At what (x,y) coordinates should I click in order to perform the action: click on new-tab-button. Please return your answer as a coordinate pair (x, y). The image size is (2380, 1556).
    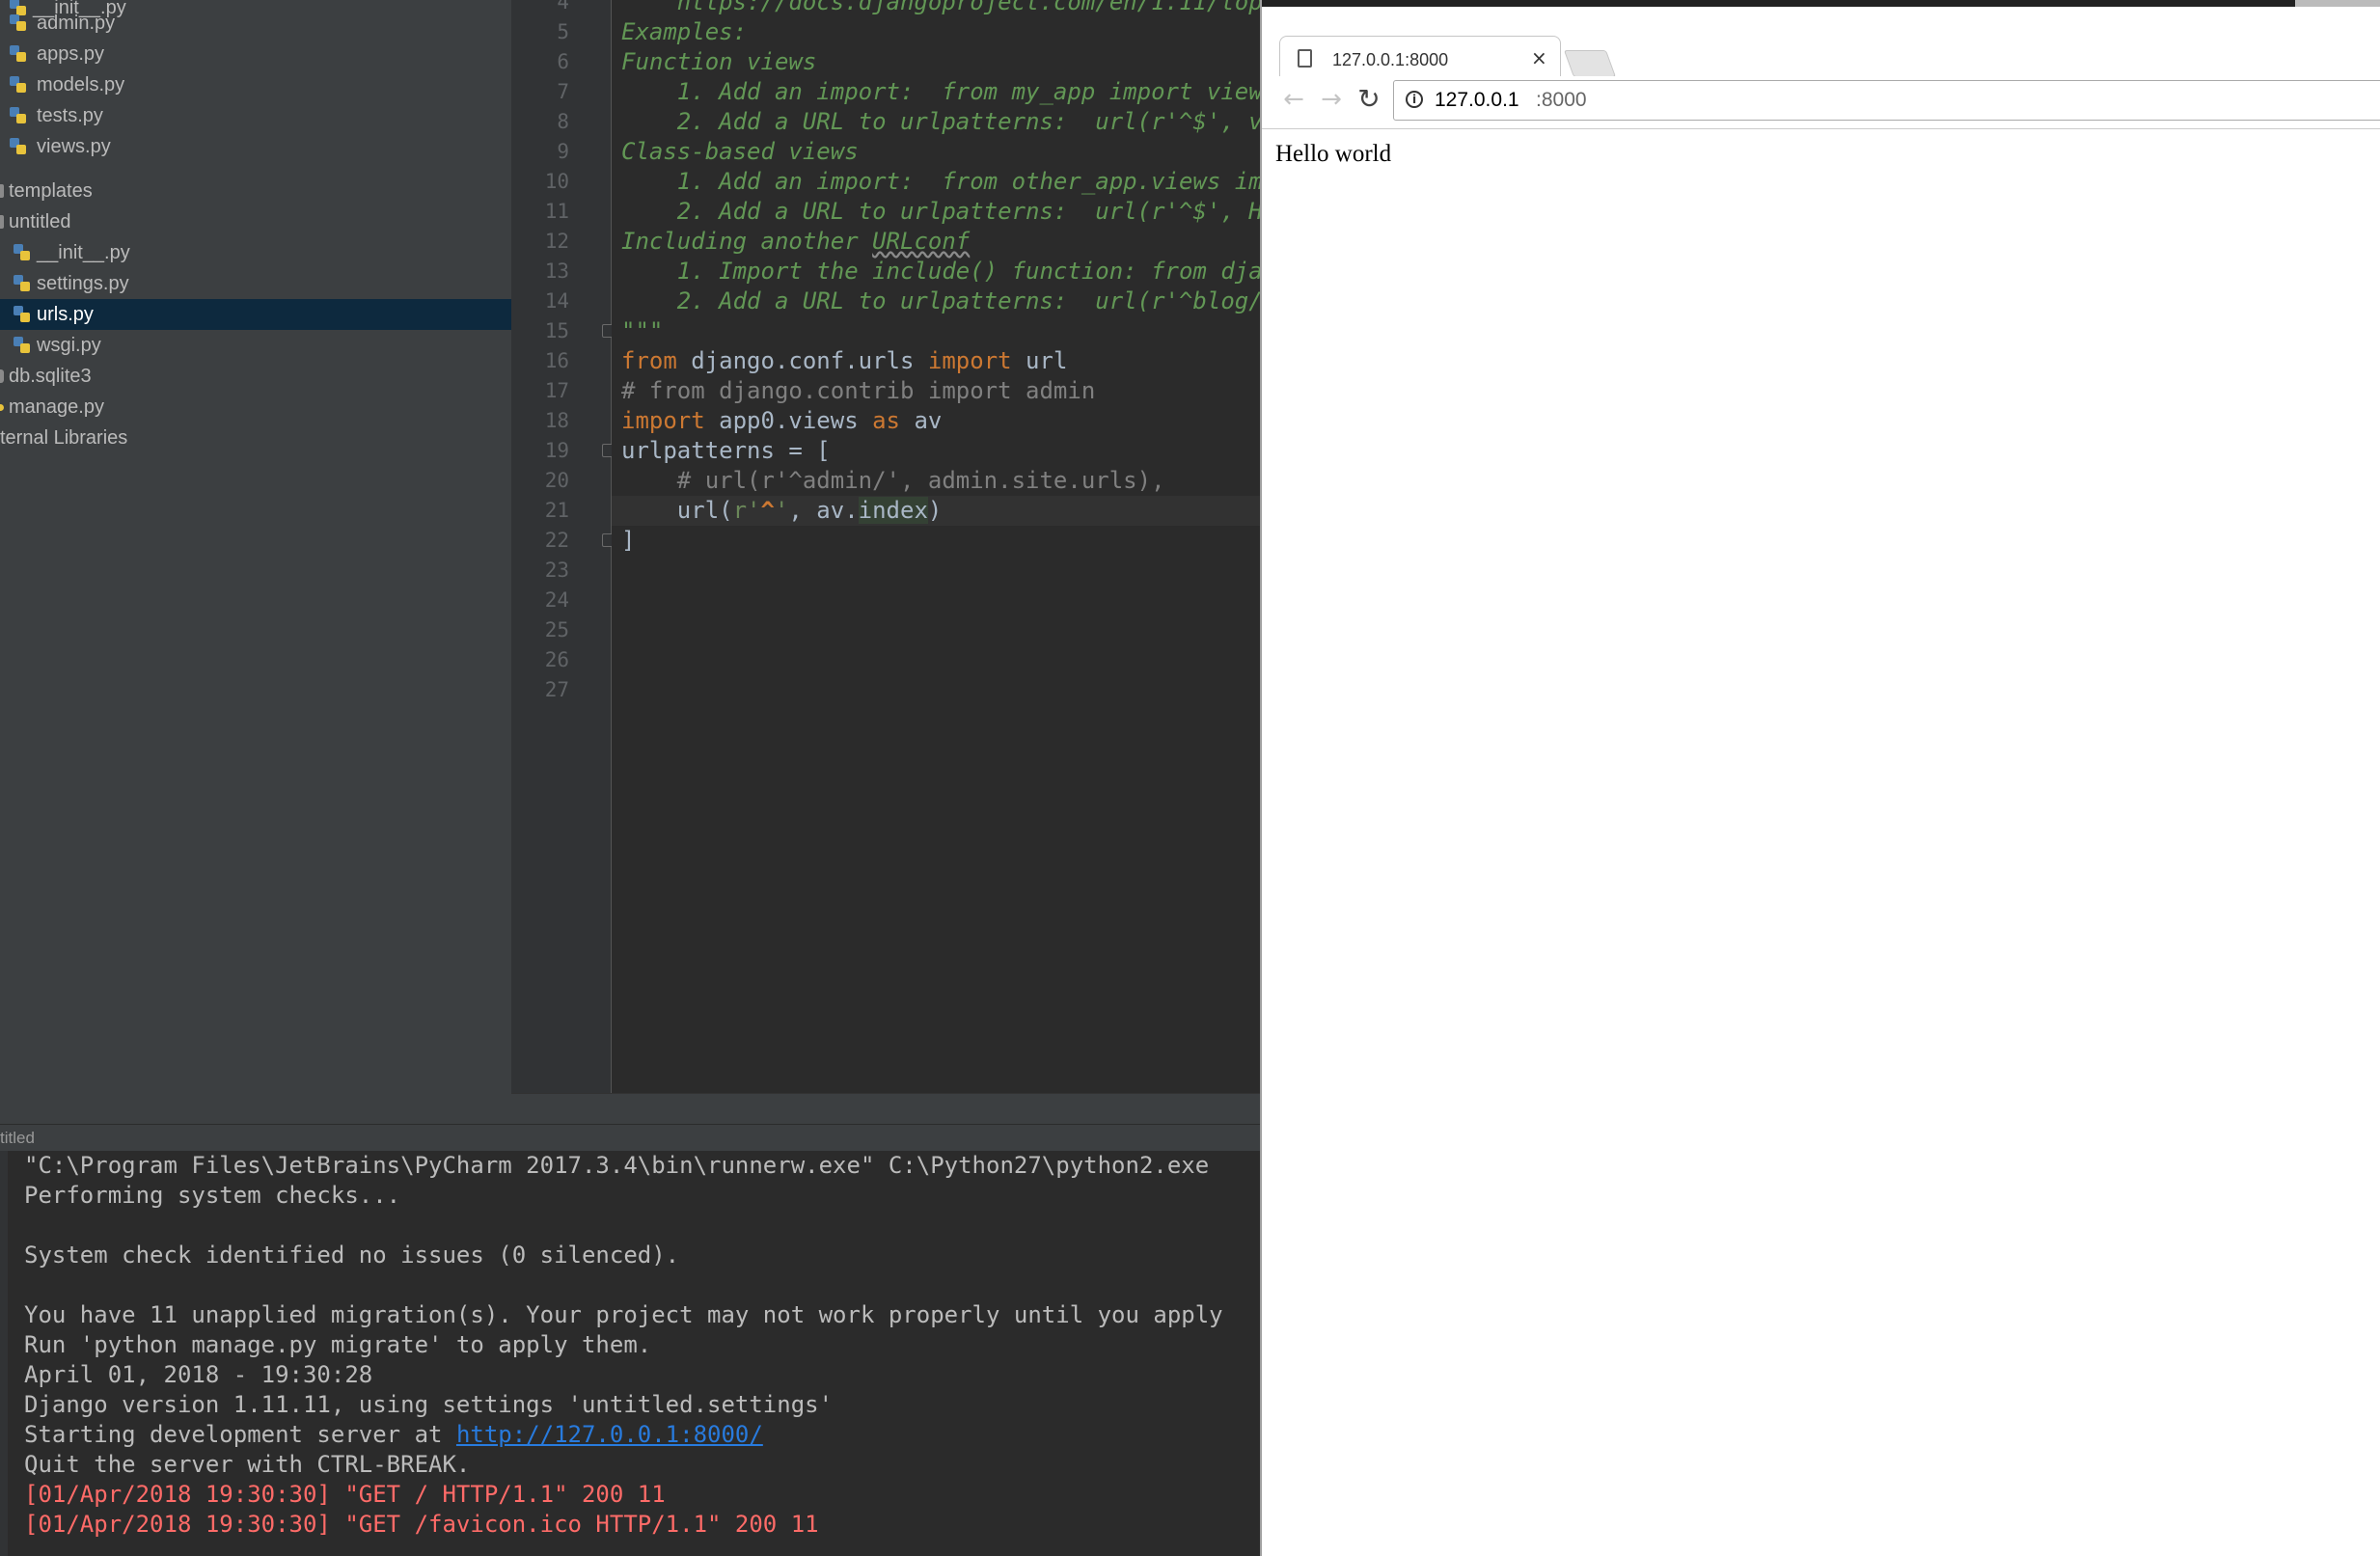
    Looking at the image, I should click on (1590, 63).